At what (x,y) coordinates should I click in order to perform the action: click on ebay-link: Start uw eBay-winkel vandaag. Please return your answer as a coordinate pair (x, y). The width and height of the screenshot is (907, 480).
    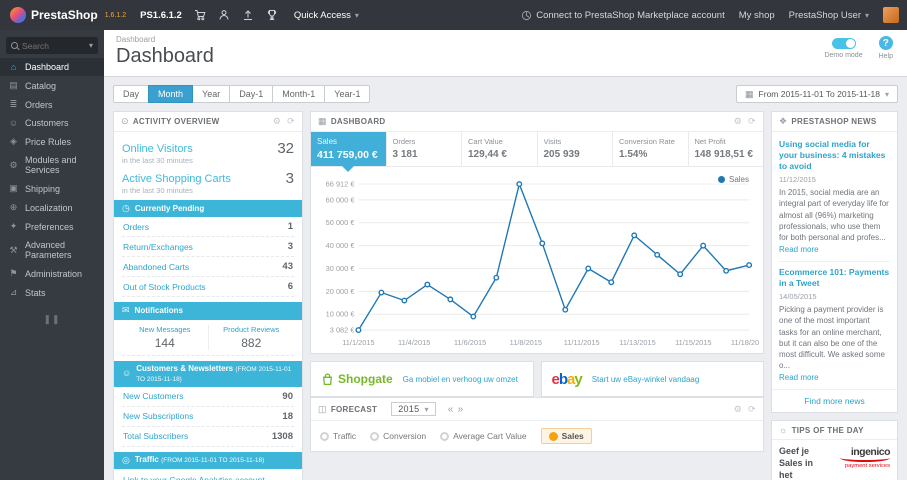
    Looking at the image, I should click on (646, 379).